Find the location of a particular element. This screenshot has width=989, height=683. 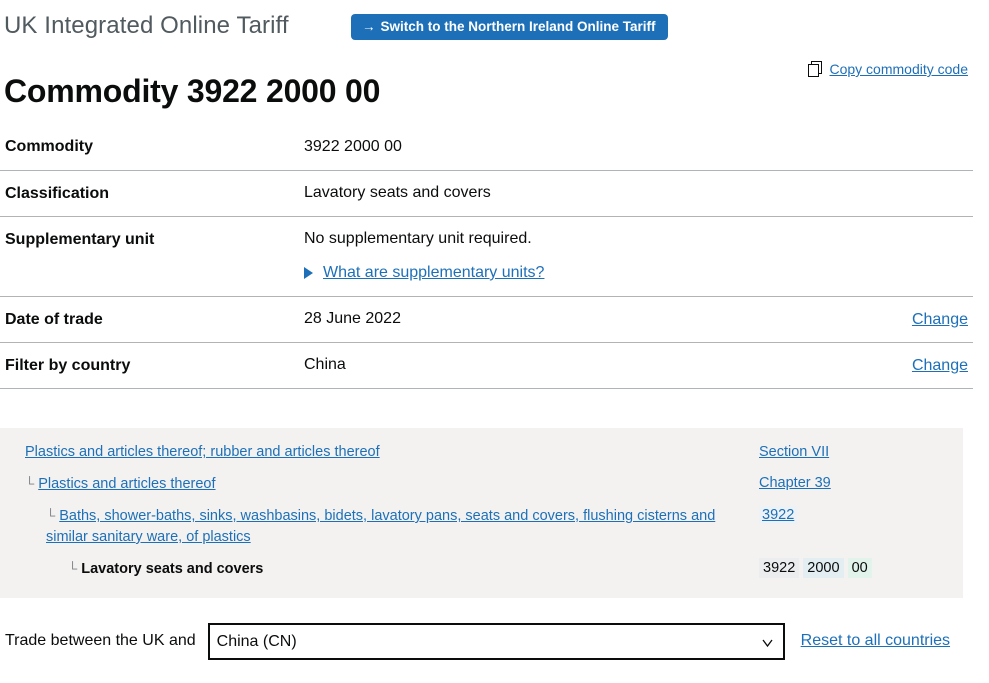

copy-commodity-code-link: Copy commodity code is located at coordinates (898, 69).